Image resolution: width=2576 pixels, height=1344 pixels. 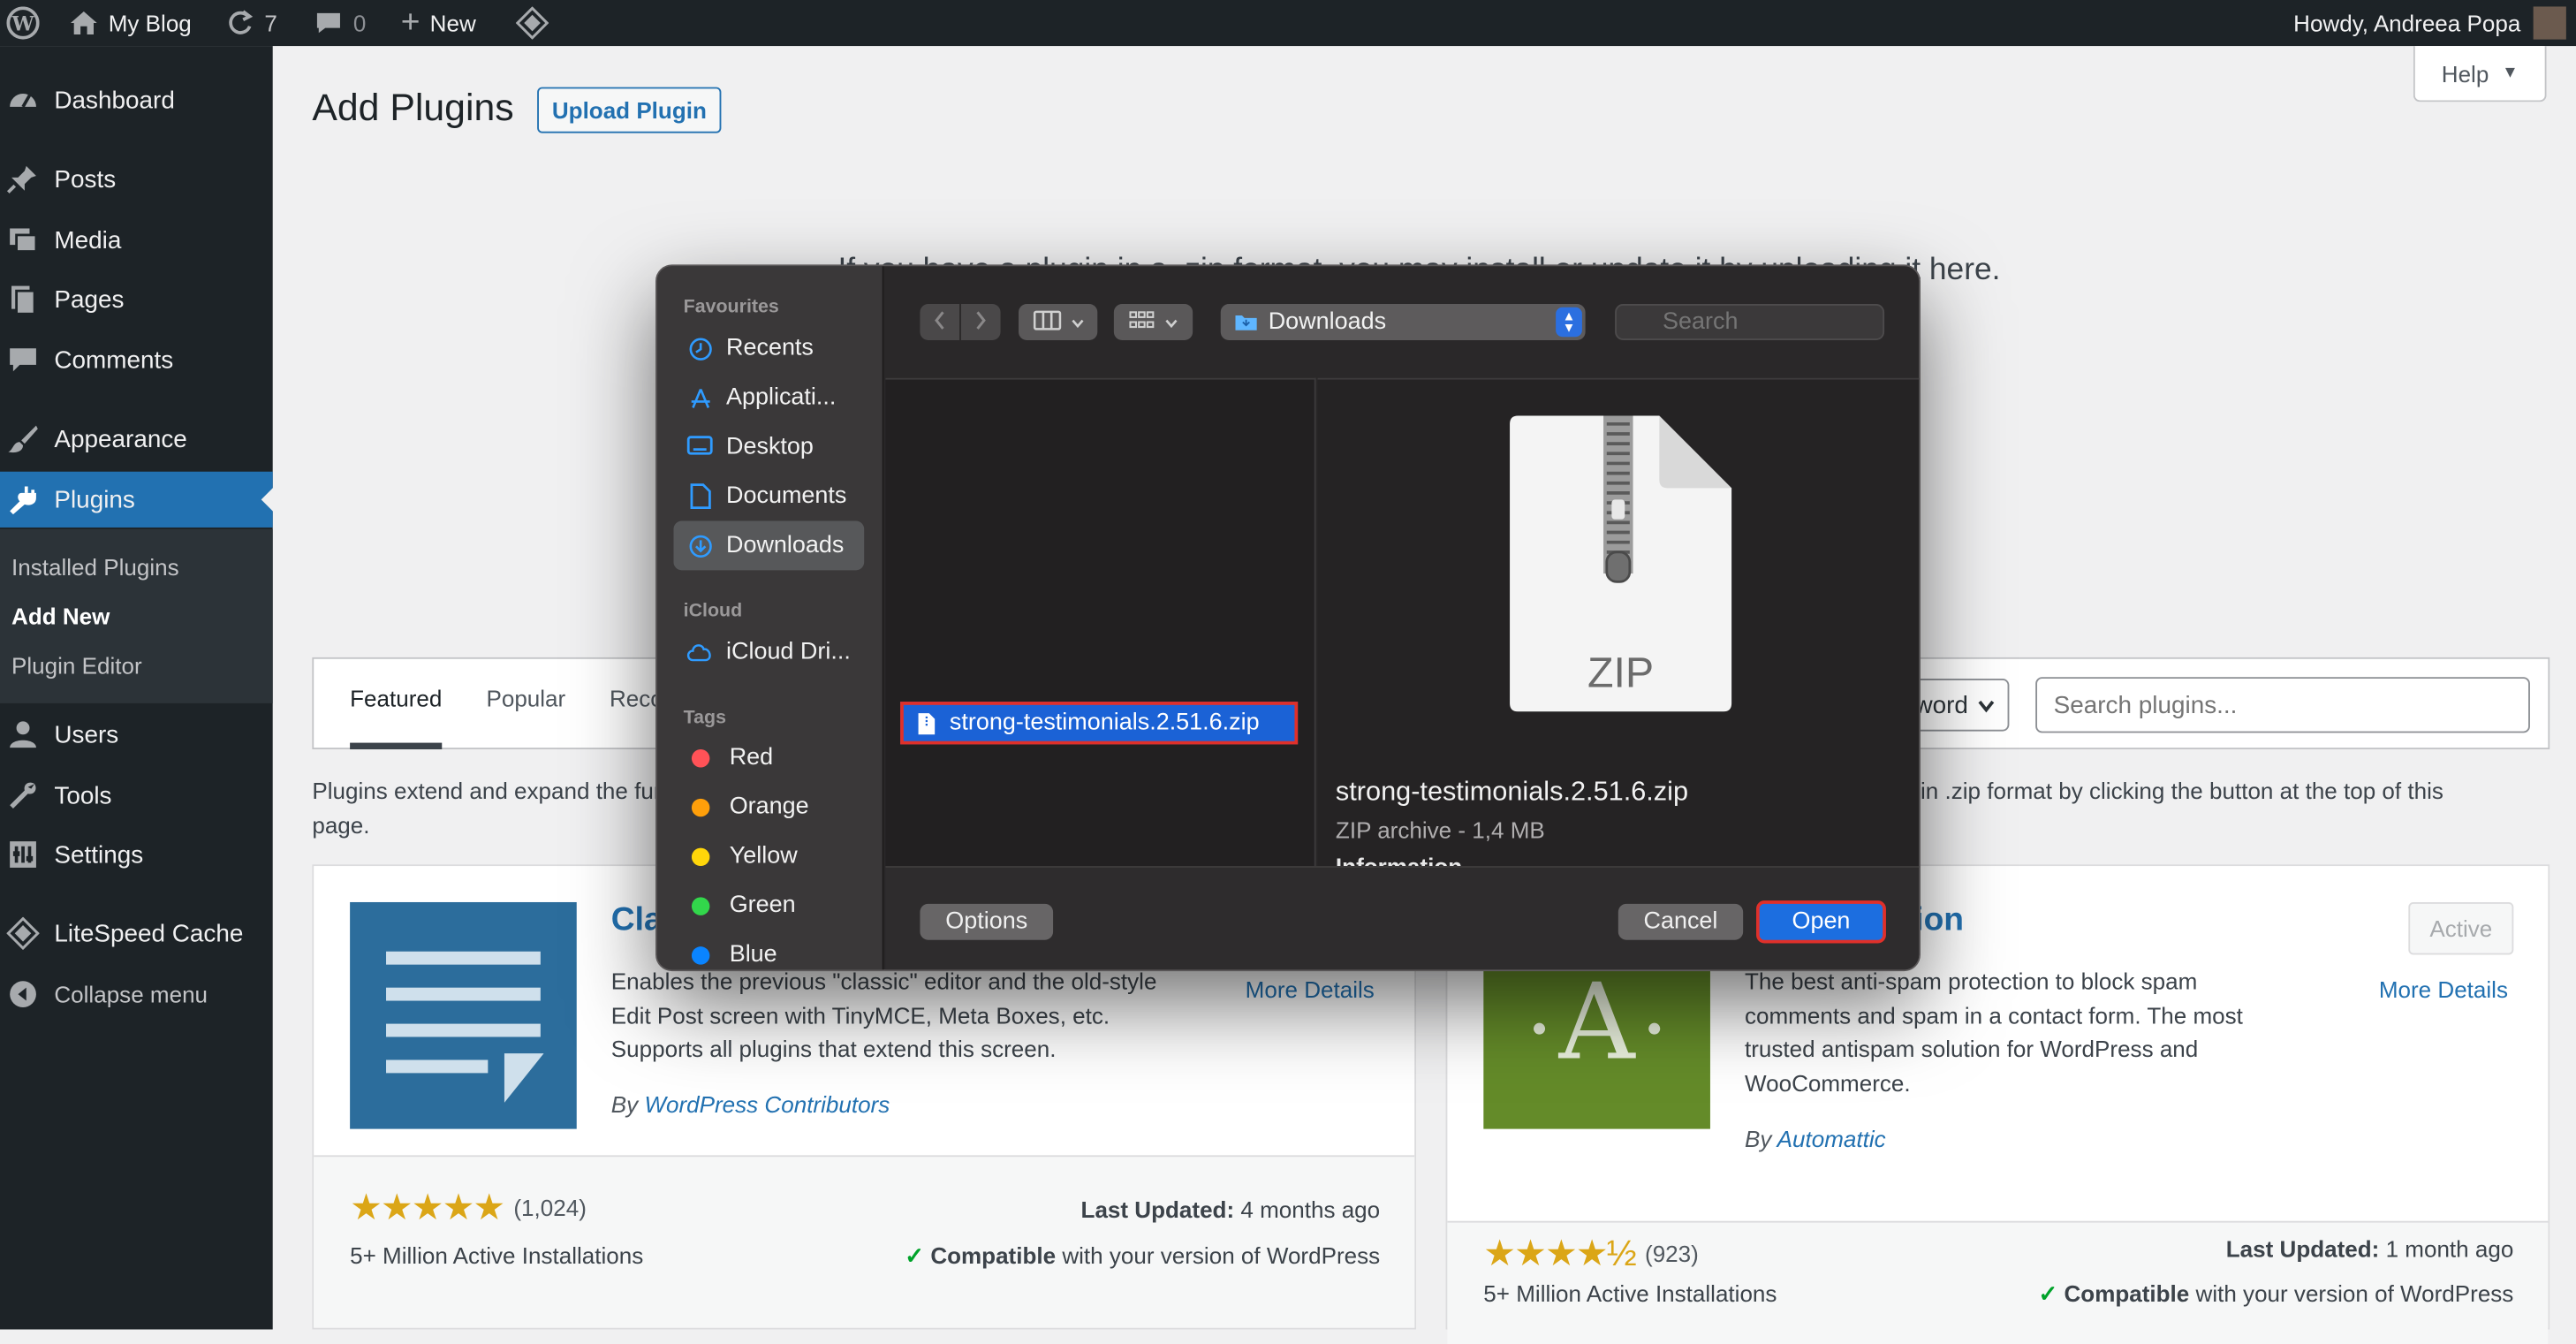 I want to click on litespeed-icon, so click(x=532, y=23).